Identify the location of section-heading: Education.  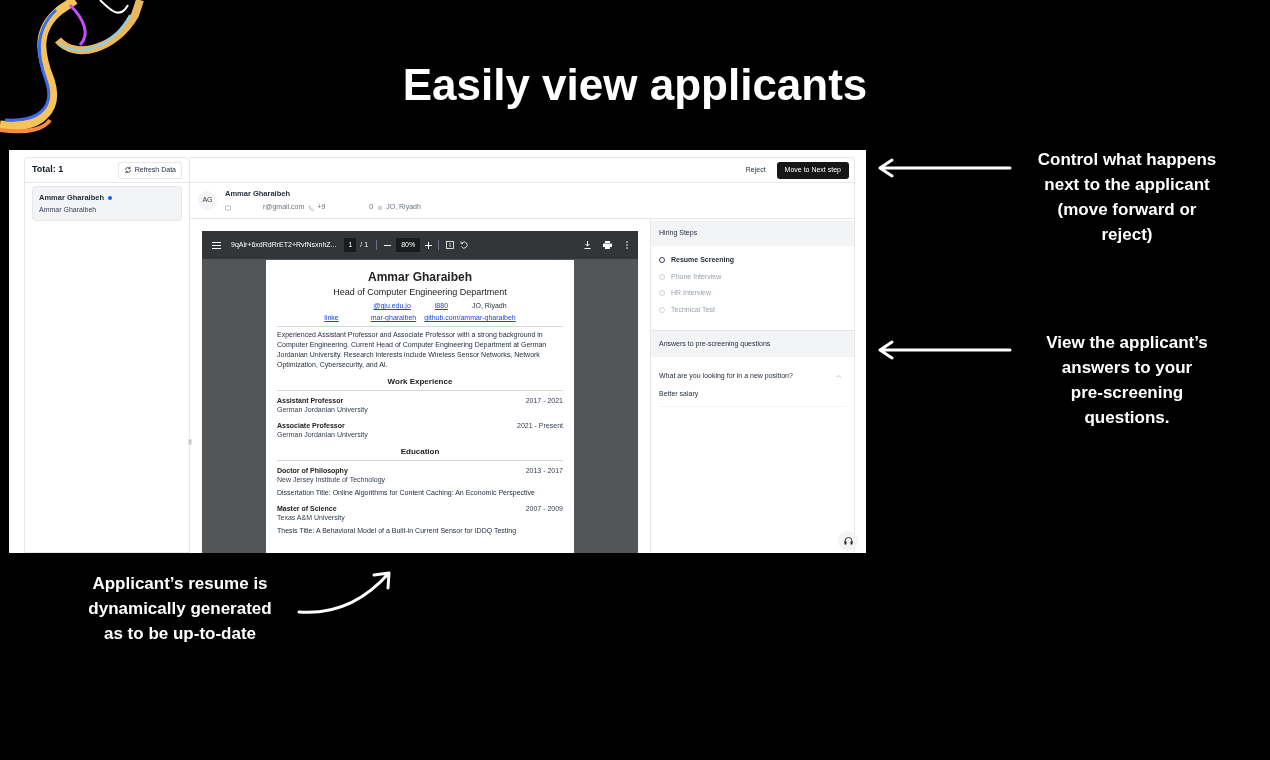
(420, 452).